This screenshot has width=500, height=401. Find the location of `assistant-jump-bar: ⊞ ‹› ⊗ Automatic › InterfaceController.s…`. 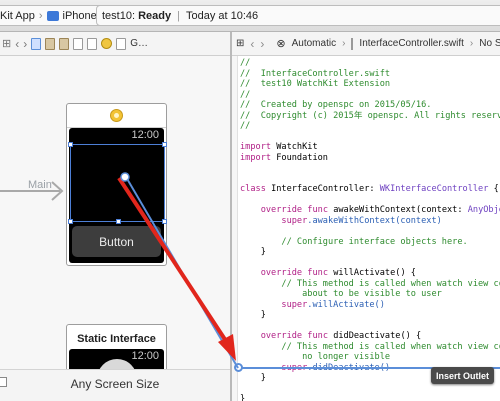

assistant-jump-bar: ⊞ ‹› ⊗ Automatic › InterfaceController.s… is located at coordinates (366, 44).